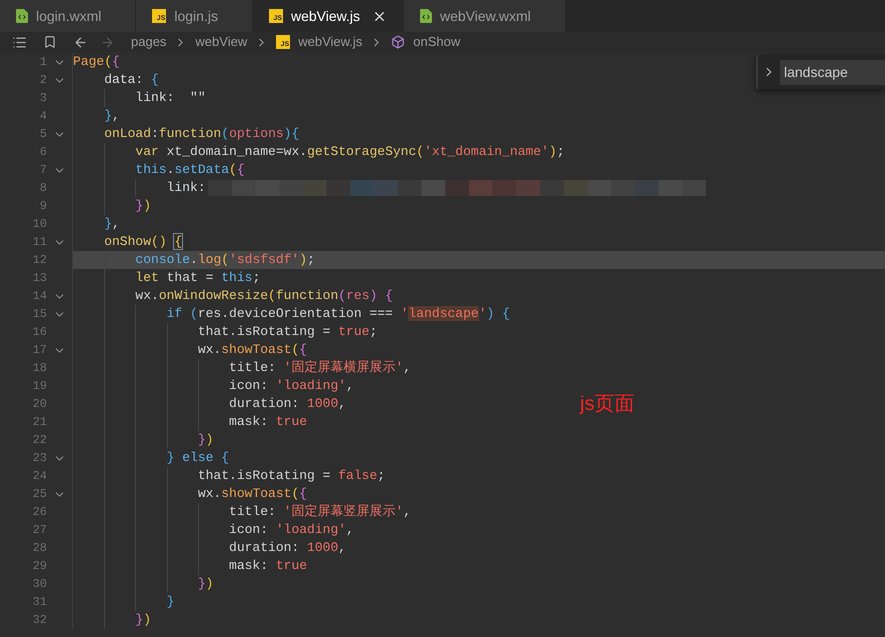 Image resolution: width=885 pixels, height=637 pixels. Describe the element at coordinates (131, 80) in the screenshot. I see `code-line: data: {` at that location.